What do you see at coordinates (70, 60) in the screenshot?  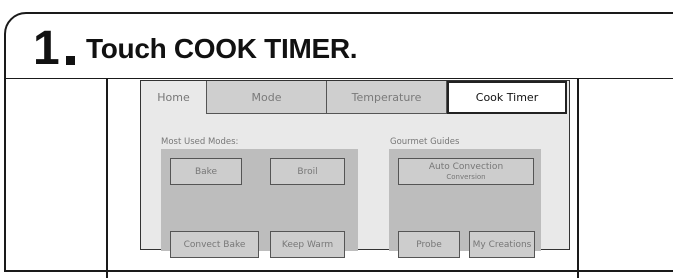 I see `step-number-dot` at bounding box center [70, 60].